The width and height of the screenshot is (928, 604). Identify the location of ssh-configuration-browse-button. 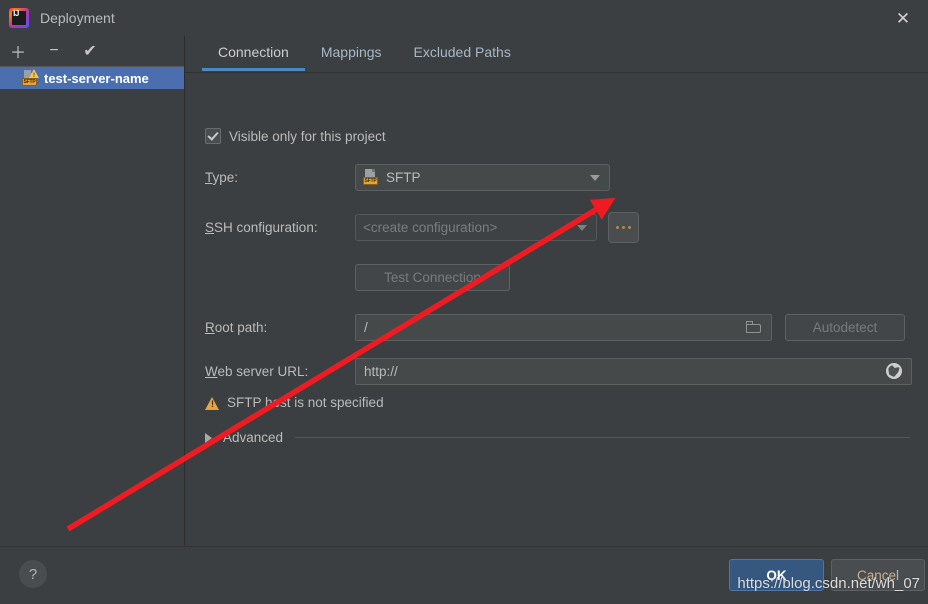
(623, 227).